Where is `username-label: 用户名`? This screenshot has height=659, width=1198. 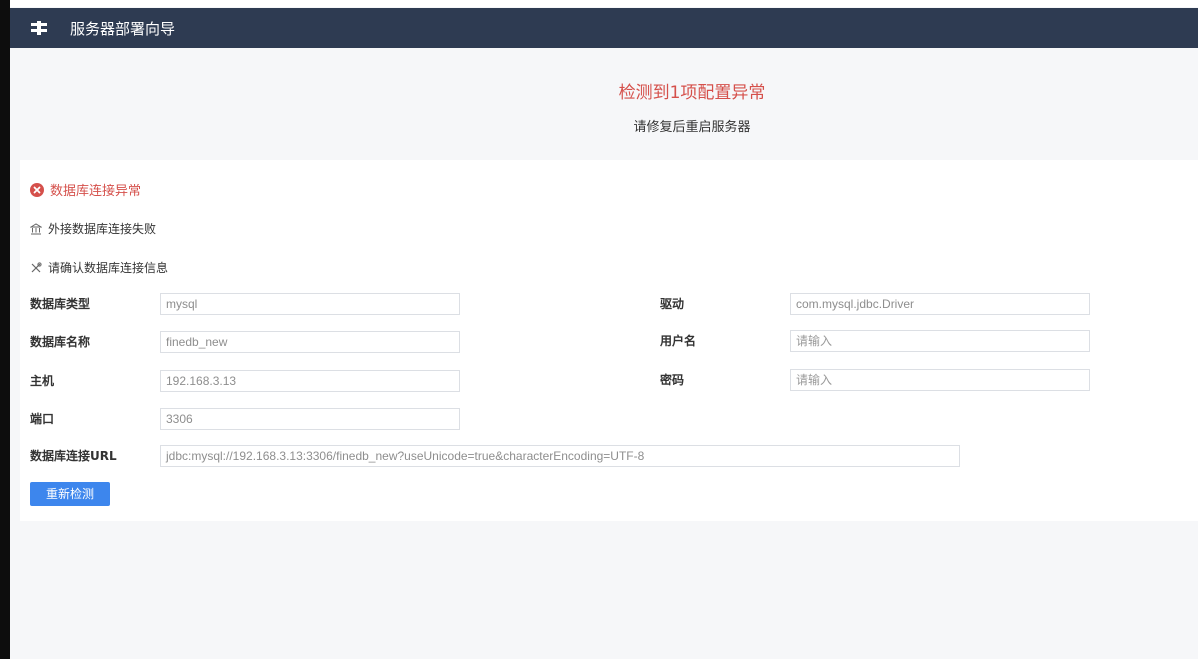
username-label: 用户名 is located at coordinates (678, 341).